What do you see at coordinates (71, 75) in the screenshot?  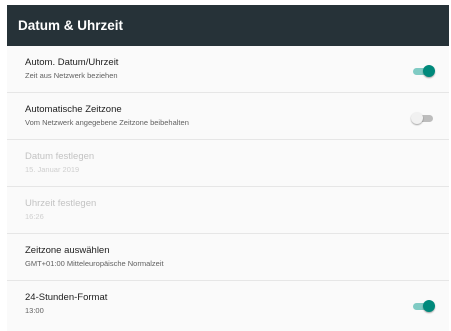 I see `setting-summary: Zeit aus Netzwerk beziehen` at bounding box center [71, 75].